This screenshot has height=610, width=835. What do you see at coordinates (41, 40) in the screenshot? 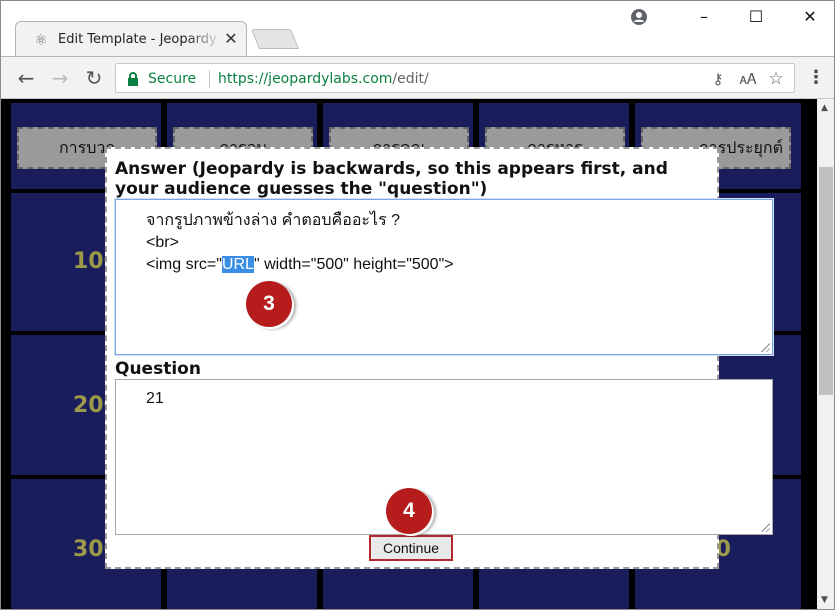
I see `atom-favicon-icon: ⚛` at bounding box center [41, 40].